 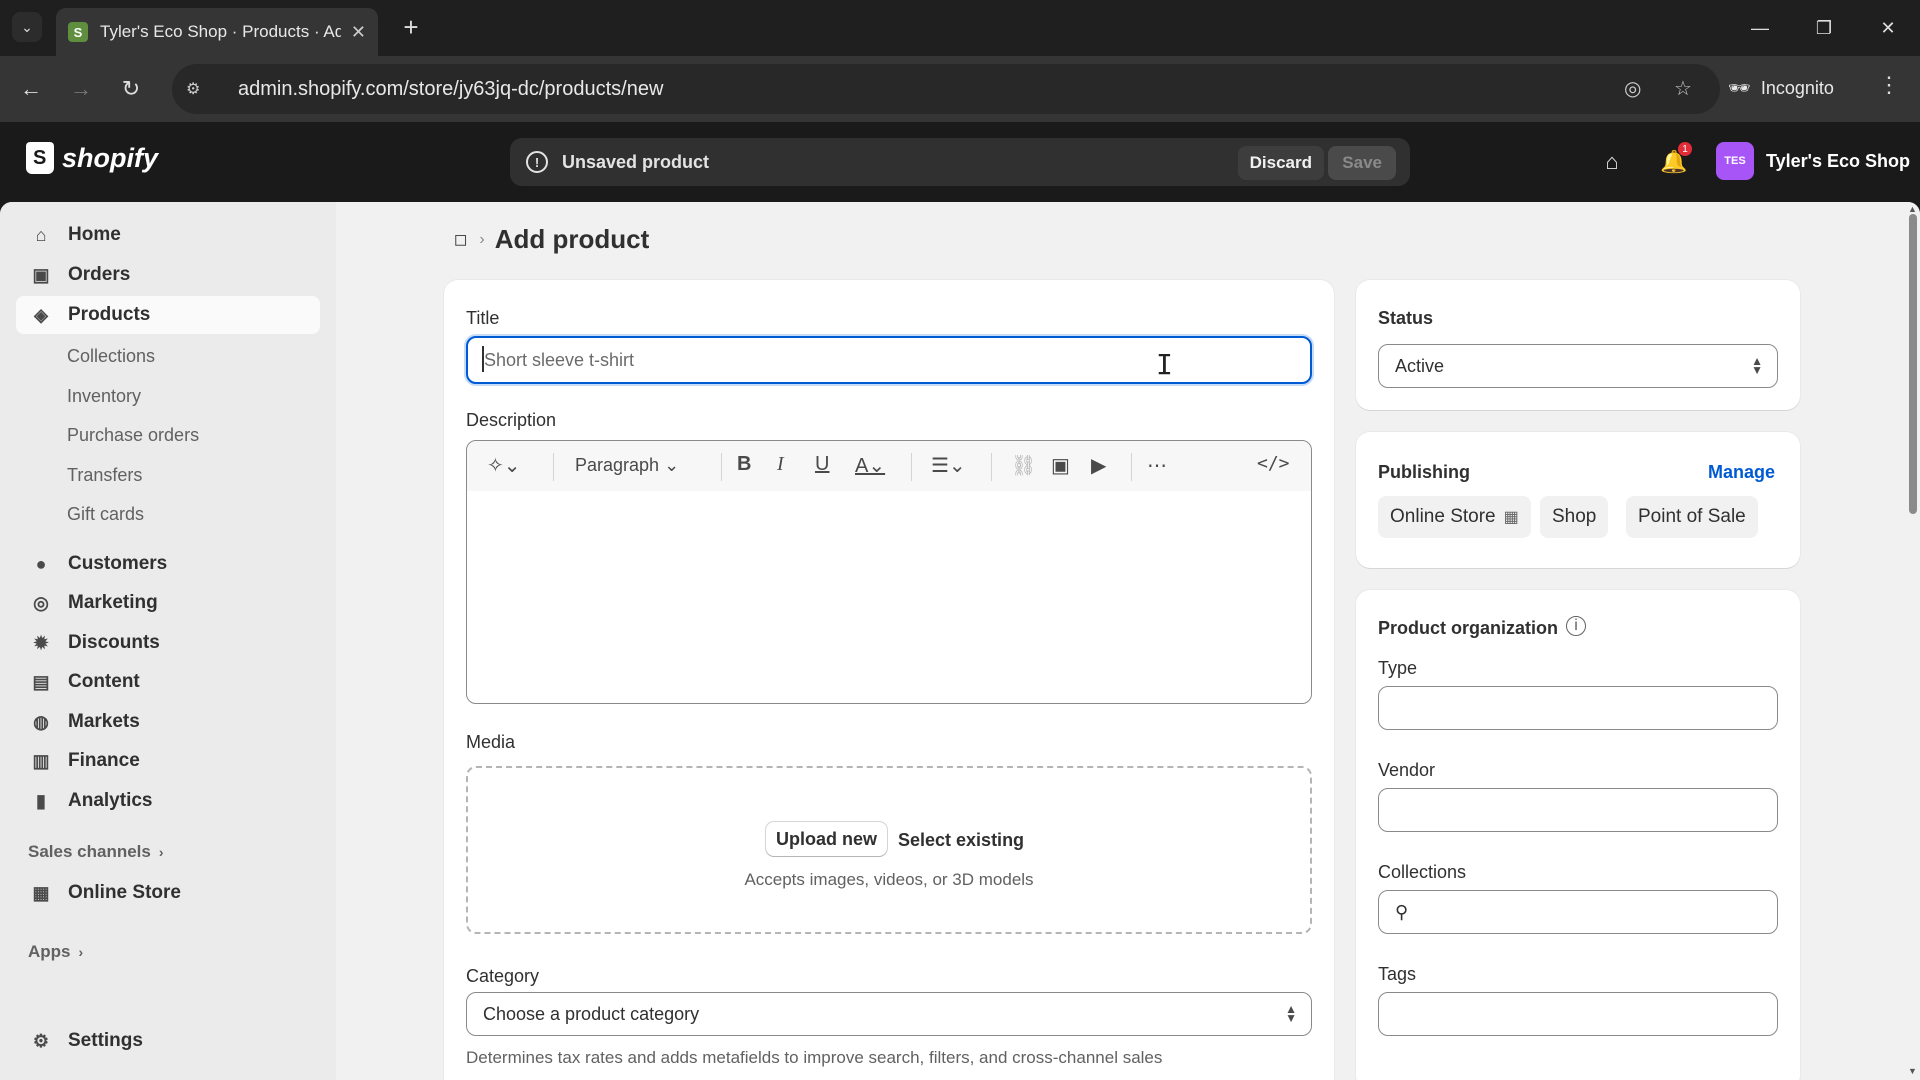 What do you see at coordinates (104, 396) in the screenshot?
I see `sidebar-subitem-inventory: Inventory` at bounding box center [104, 396].